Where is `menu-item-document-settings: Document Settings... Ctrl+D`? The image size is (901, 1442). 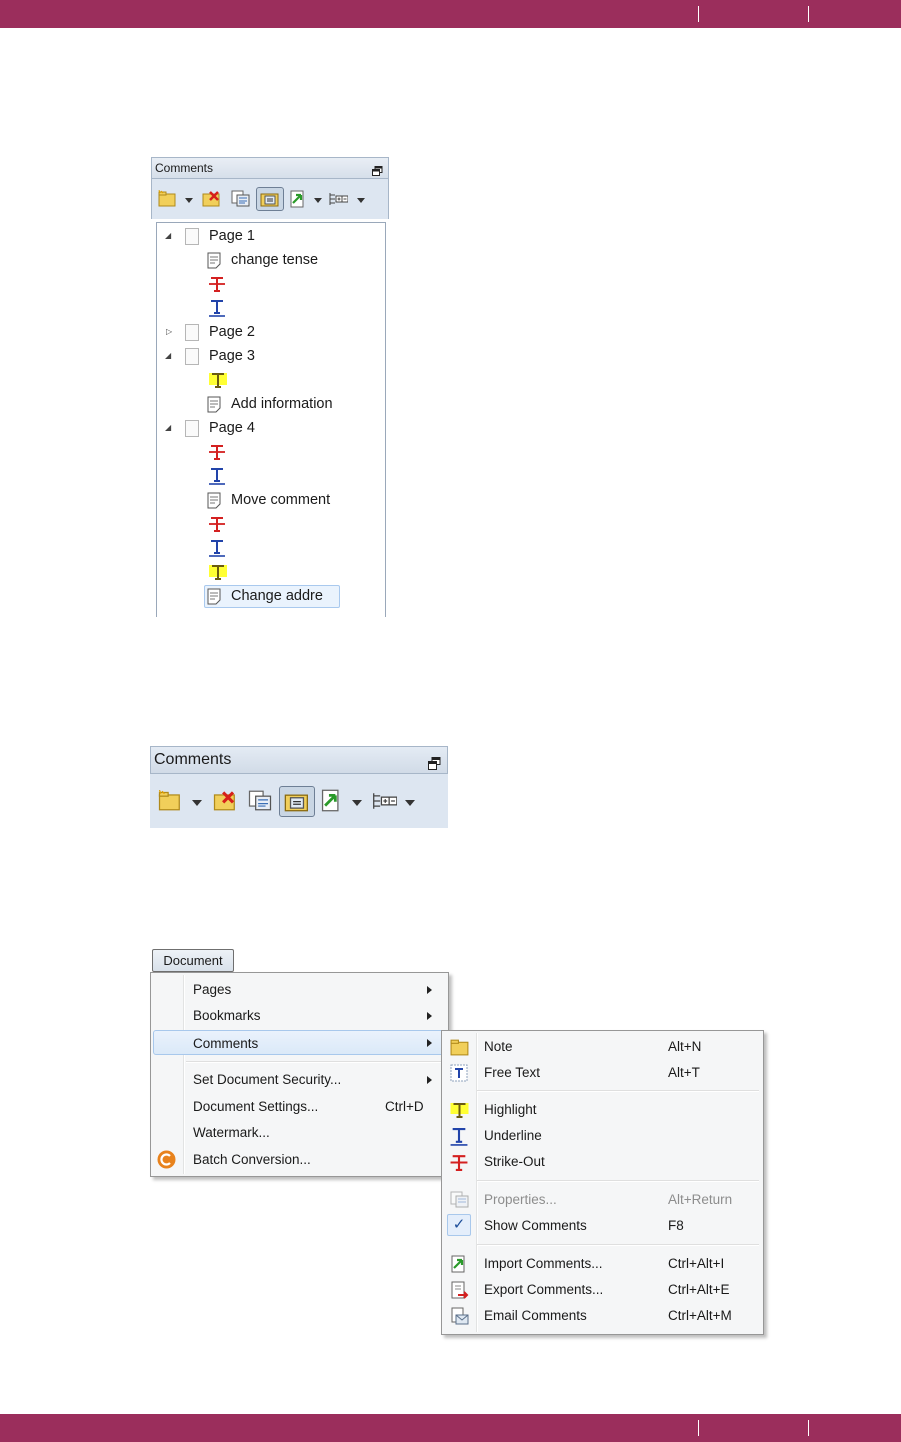
menu-item-document-settings: Document Settings... Ctrl+D is located at coordinates (299, 1106).